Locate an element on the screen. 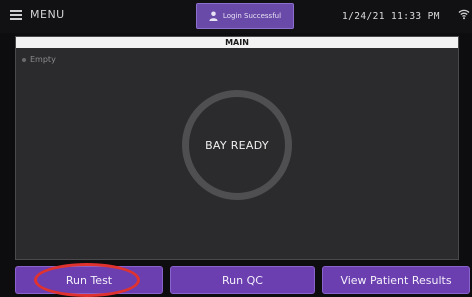 This screenshot has width=472, height=297. bay-status-text: BAY READY is located at coordinates (237, 145).